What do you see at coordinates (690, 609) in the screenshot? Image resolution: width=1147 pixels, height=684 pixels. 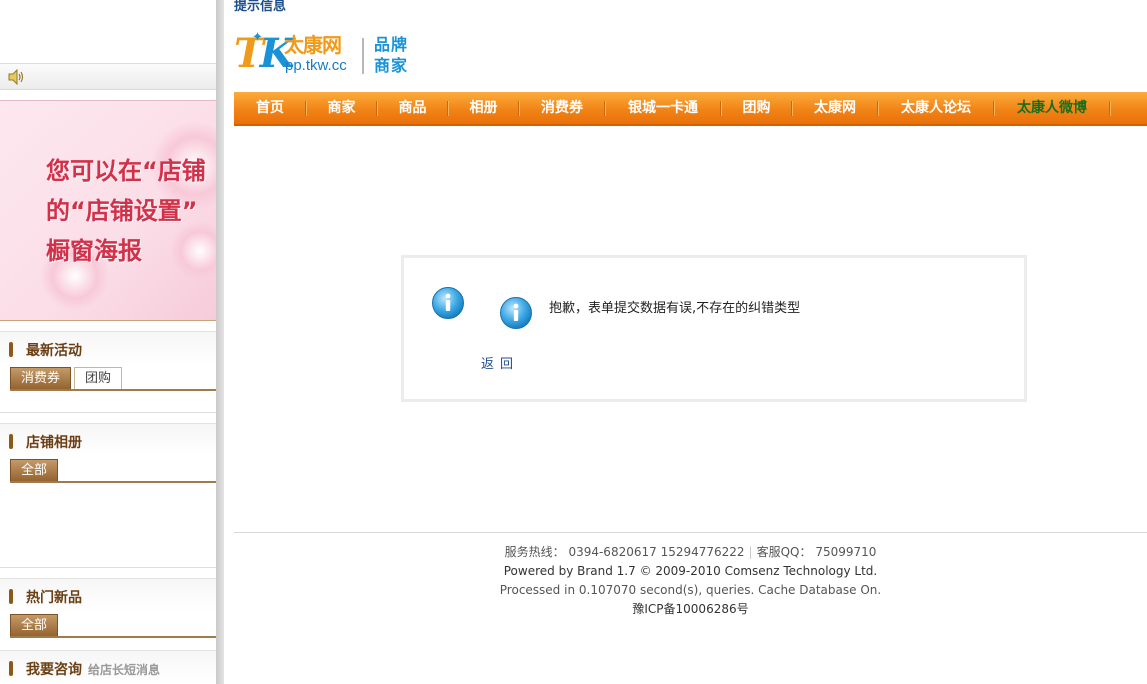 I see `footer-icp: 豫ICP备10006286号` at bounding box center [690, 609].